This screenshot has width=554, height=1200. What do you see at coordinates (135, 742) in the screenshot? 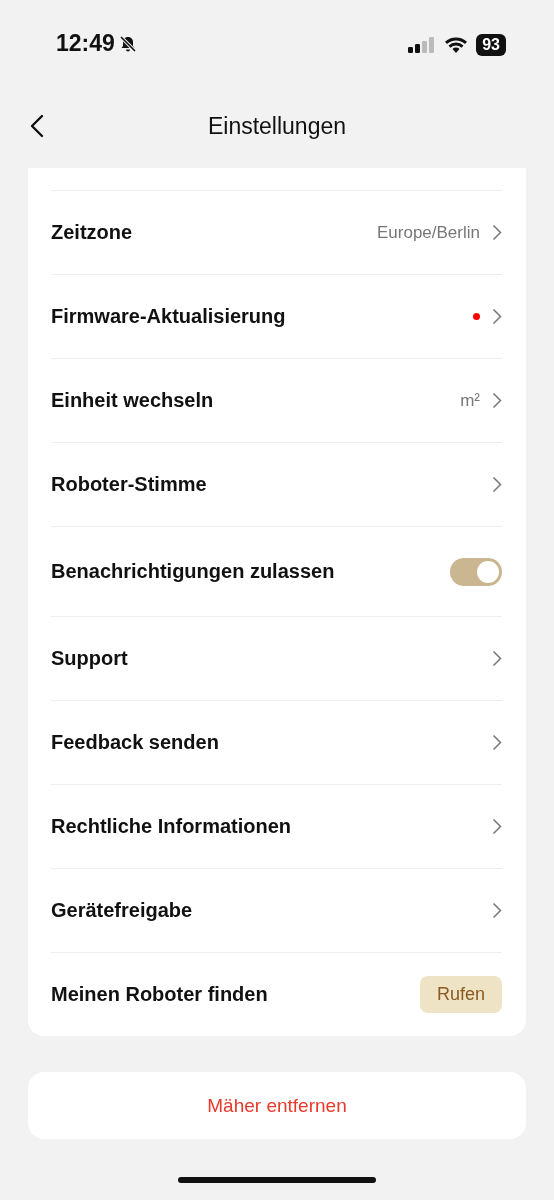
I see `setting-label: Feedback senden` at bounding box center [135, 742].